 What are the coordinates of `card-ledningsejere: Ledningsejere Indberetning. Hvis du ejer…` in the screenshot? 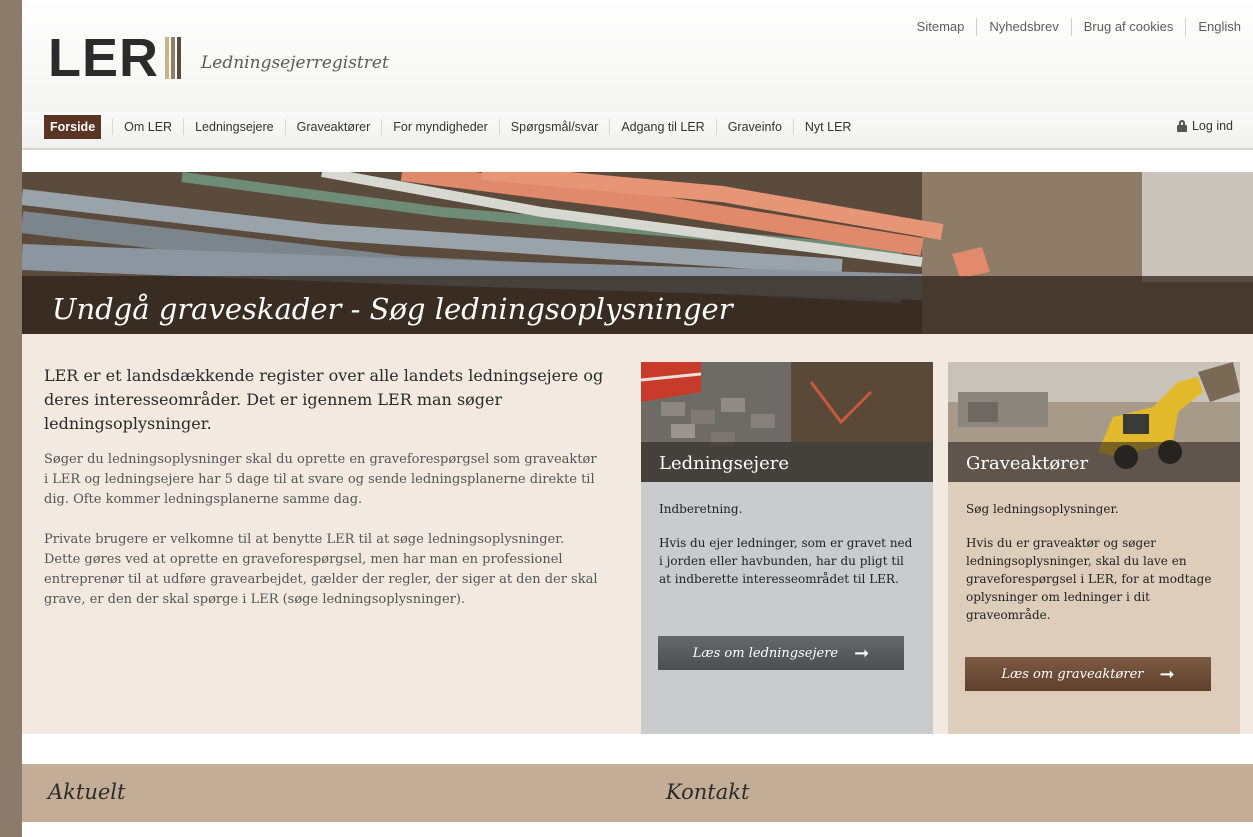 It's located at (787, 548).